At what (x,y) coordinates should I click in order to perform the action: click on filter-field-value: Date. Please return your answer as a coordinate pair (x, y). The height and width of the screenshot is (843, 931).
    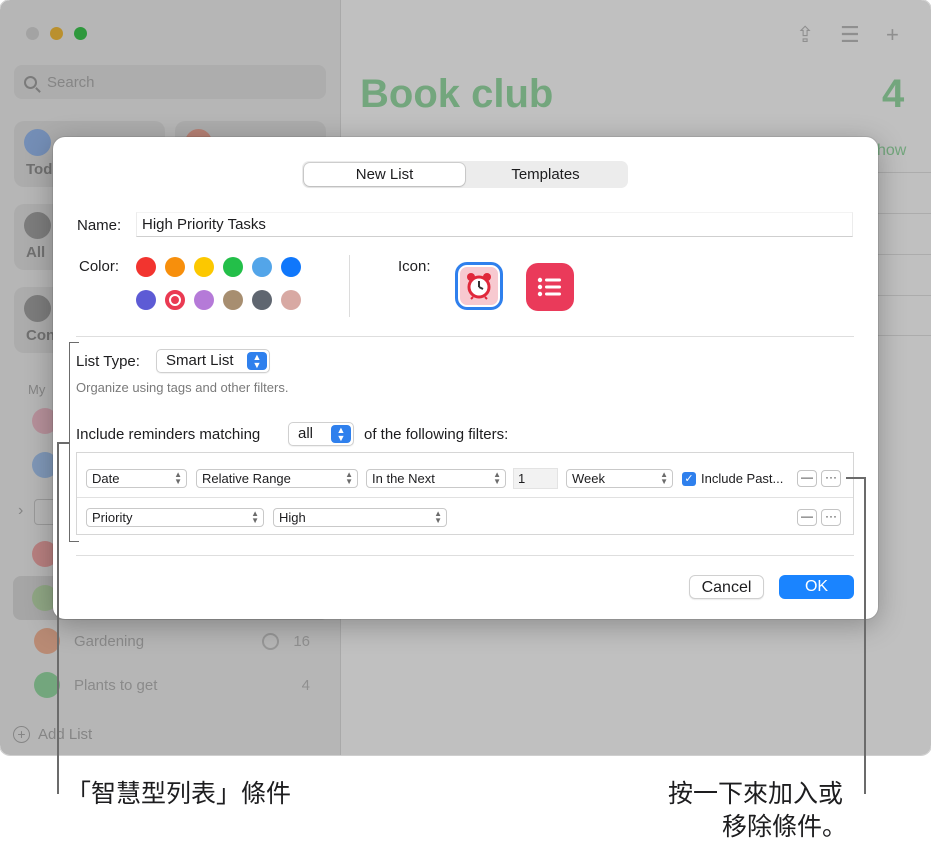
    Looking at the image, I should click on (106, 478).